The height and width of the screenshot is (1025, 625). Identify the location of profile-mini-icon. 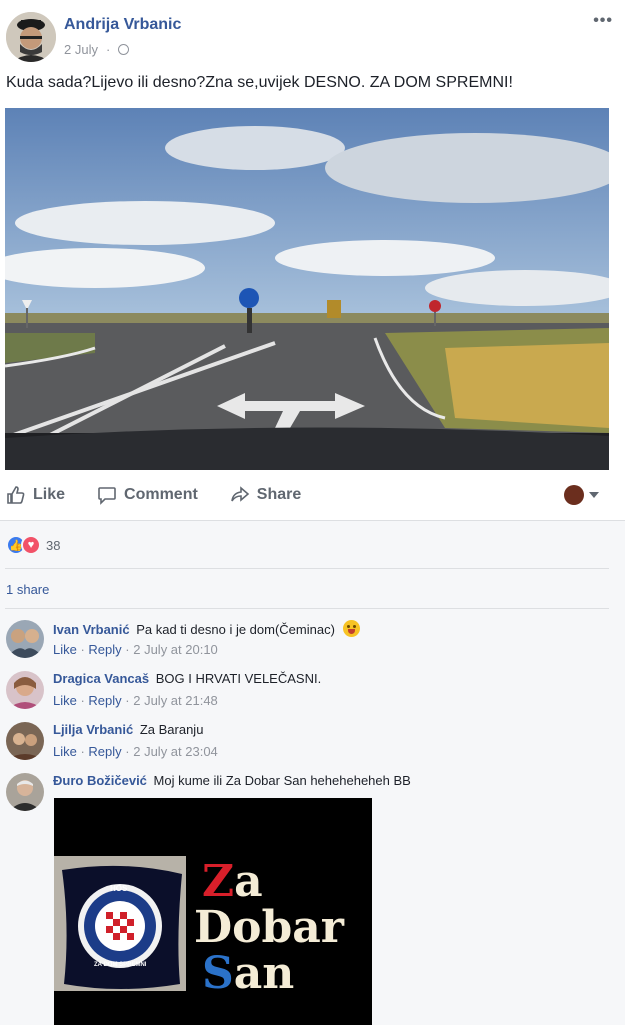
(574, 495).